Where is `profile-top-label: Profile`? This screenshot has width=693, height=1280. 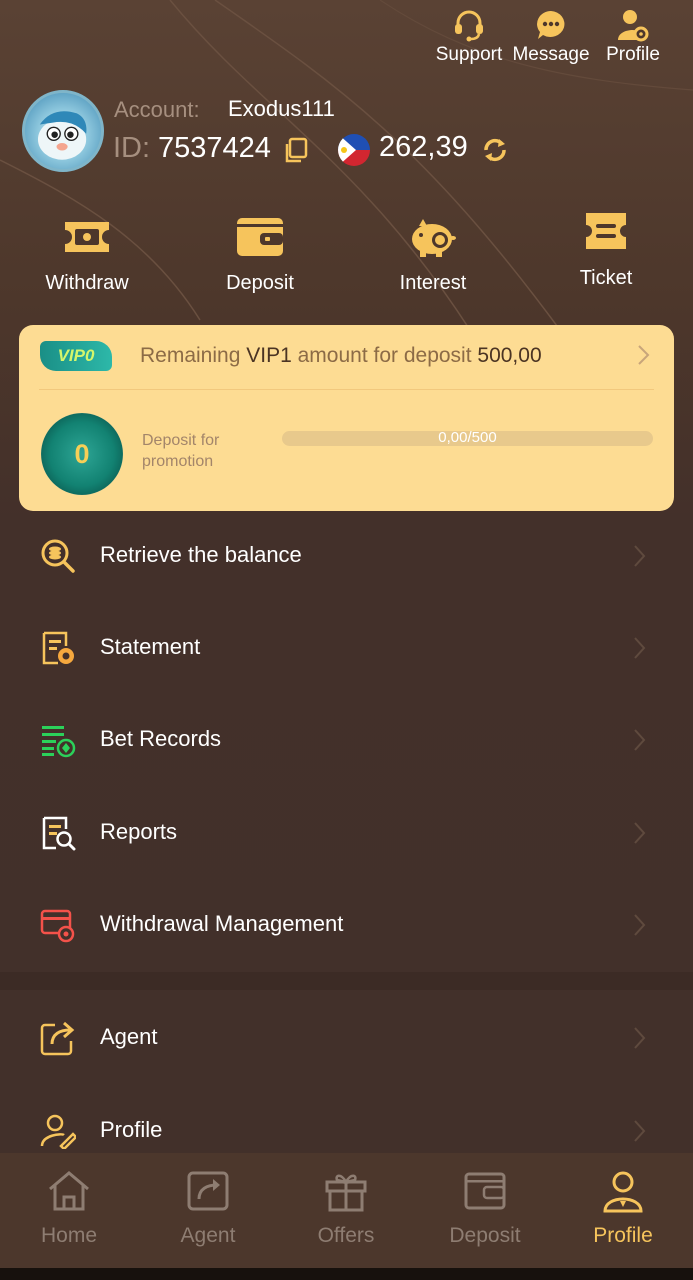 profile-top-label: Profile is located at coordinates (633, 54).